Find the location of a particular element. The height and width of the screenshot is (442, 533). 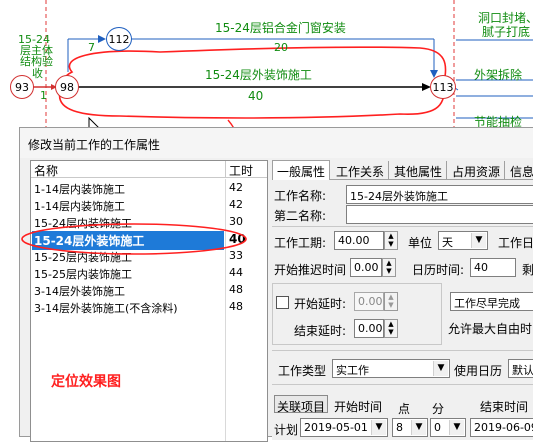

duration-spinner: ▲ ▼ is located at coordinates (391, 240).